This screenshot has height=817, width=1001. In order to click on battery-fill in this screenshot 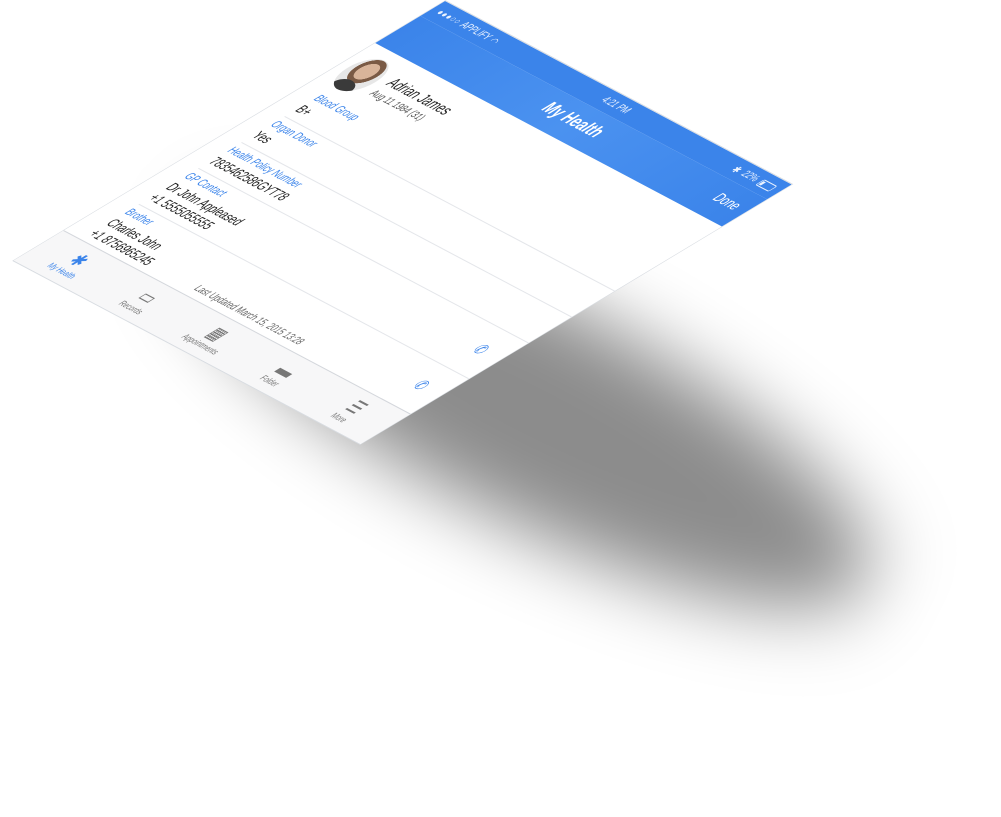, I will do `click(762, 183)`.